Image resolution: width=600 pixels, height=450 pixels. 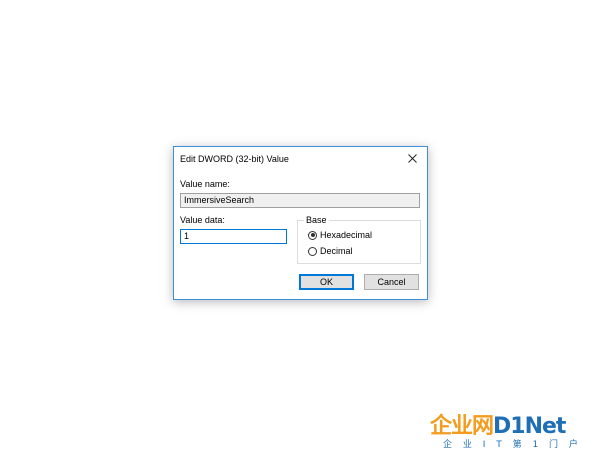 I want to click on dialog-titlebar: Edit DWORD (32-bit) Value, so click(x=300, y=159).